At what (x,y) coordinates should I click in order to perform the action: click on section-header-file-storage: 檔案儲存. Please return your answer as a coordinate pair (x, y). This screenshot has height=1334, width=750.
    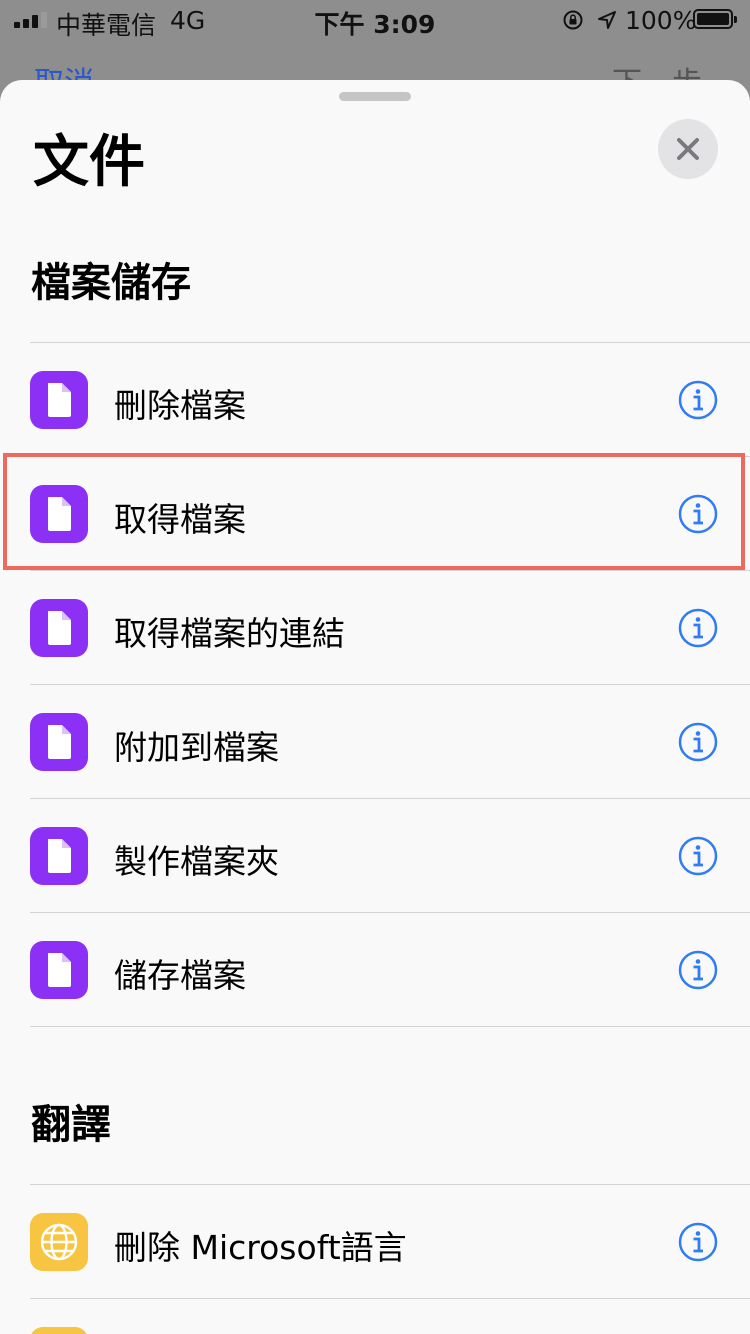
    Looking at the image, I should click on (111, 283).